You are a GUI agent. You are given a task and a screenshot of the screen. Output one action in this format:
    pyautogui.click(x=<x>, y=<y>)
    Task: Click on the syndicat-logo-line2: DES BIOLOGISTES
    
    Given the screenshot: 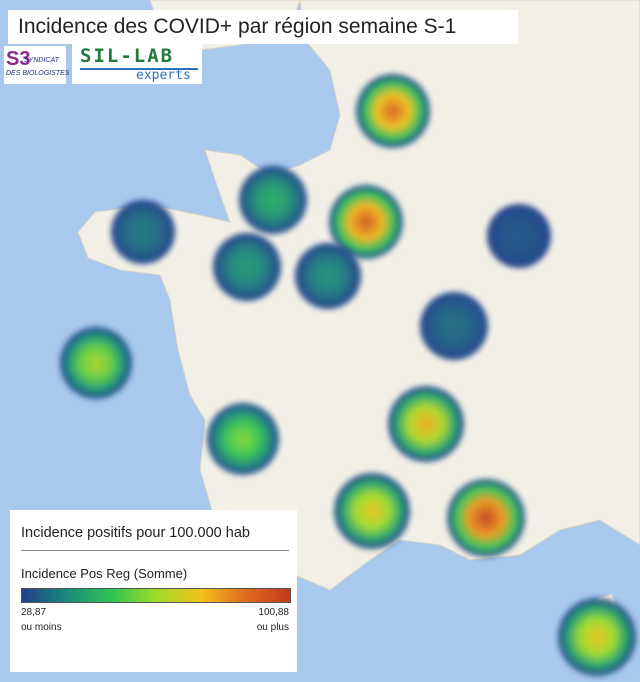 What is the action you would take?
    pyautogui.click(x=38, y=73)
    